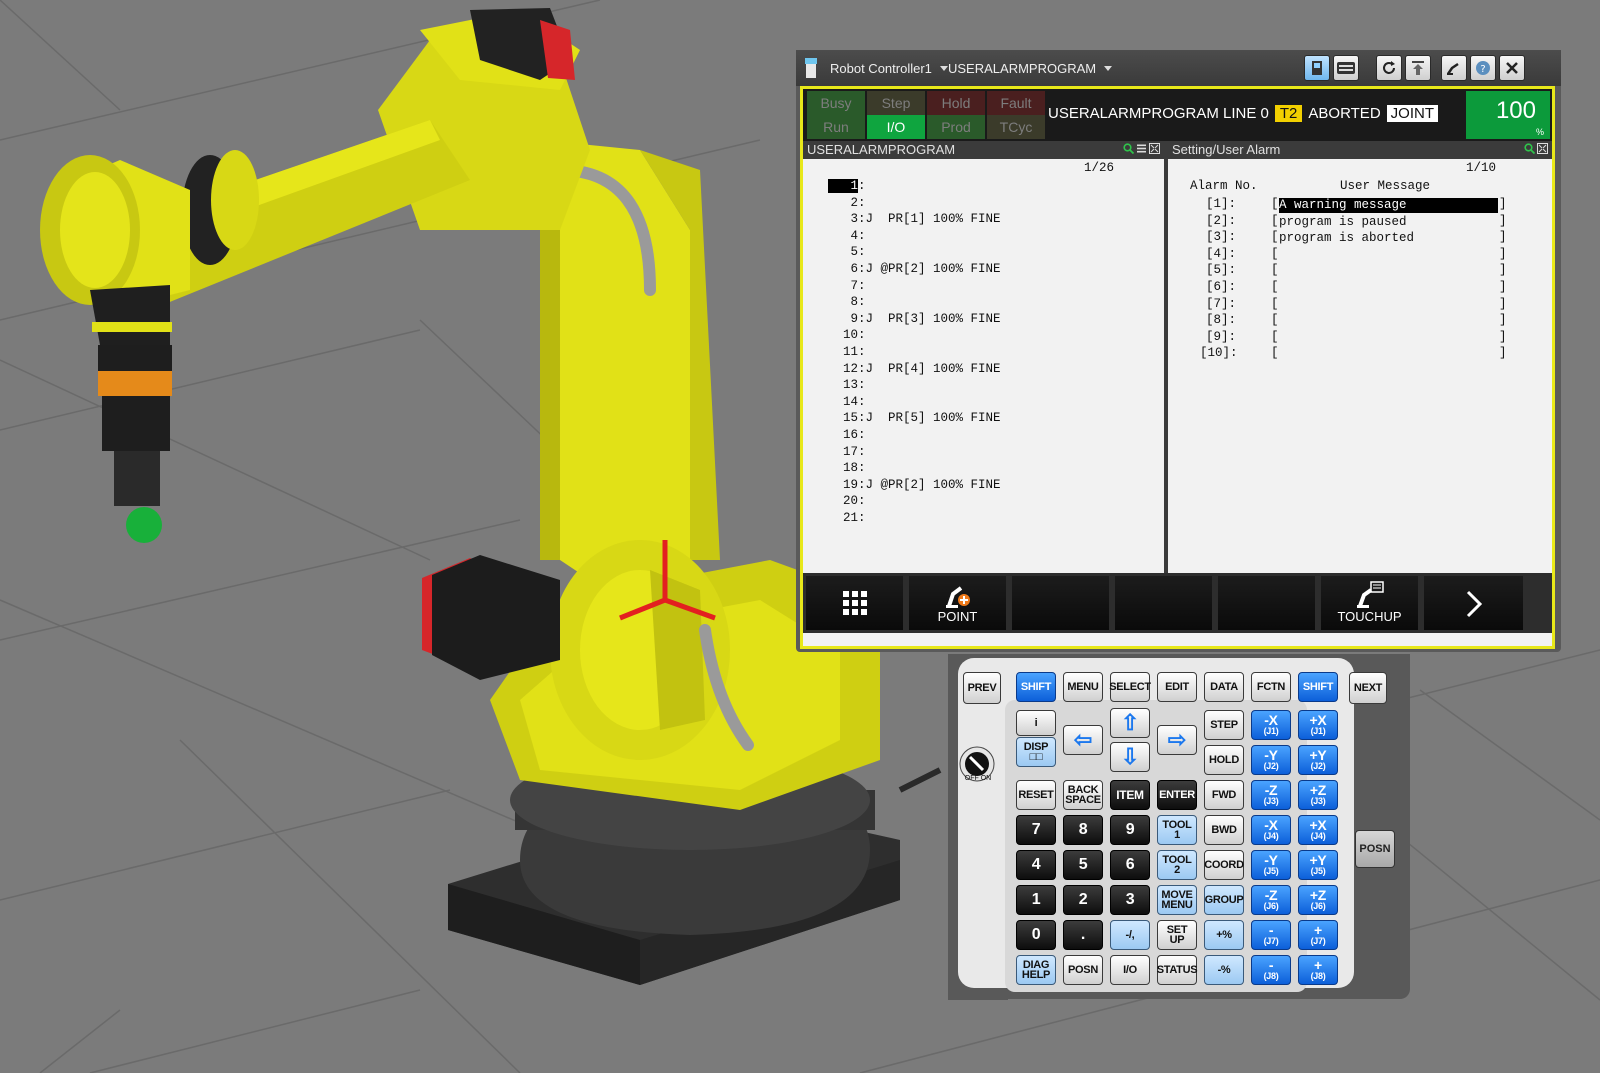 This screenshot has height=1073, width=1600. What do you see at coordinates (1318, 935) in the screenshot?
I see `jog-key-plusminus-j7: + (J7)` at bounding box center [1318, 935].